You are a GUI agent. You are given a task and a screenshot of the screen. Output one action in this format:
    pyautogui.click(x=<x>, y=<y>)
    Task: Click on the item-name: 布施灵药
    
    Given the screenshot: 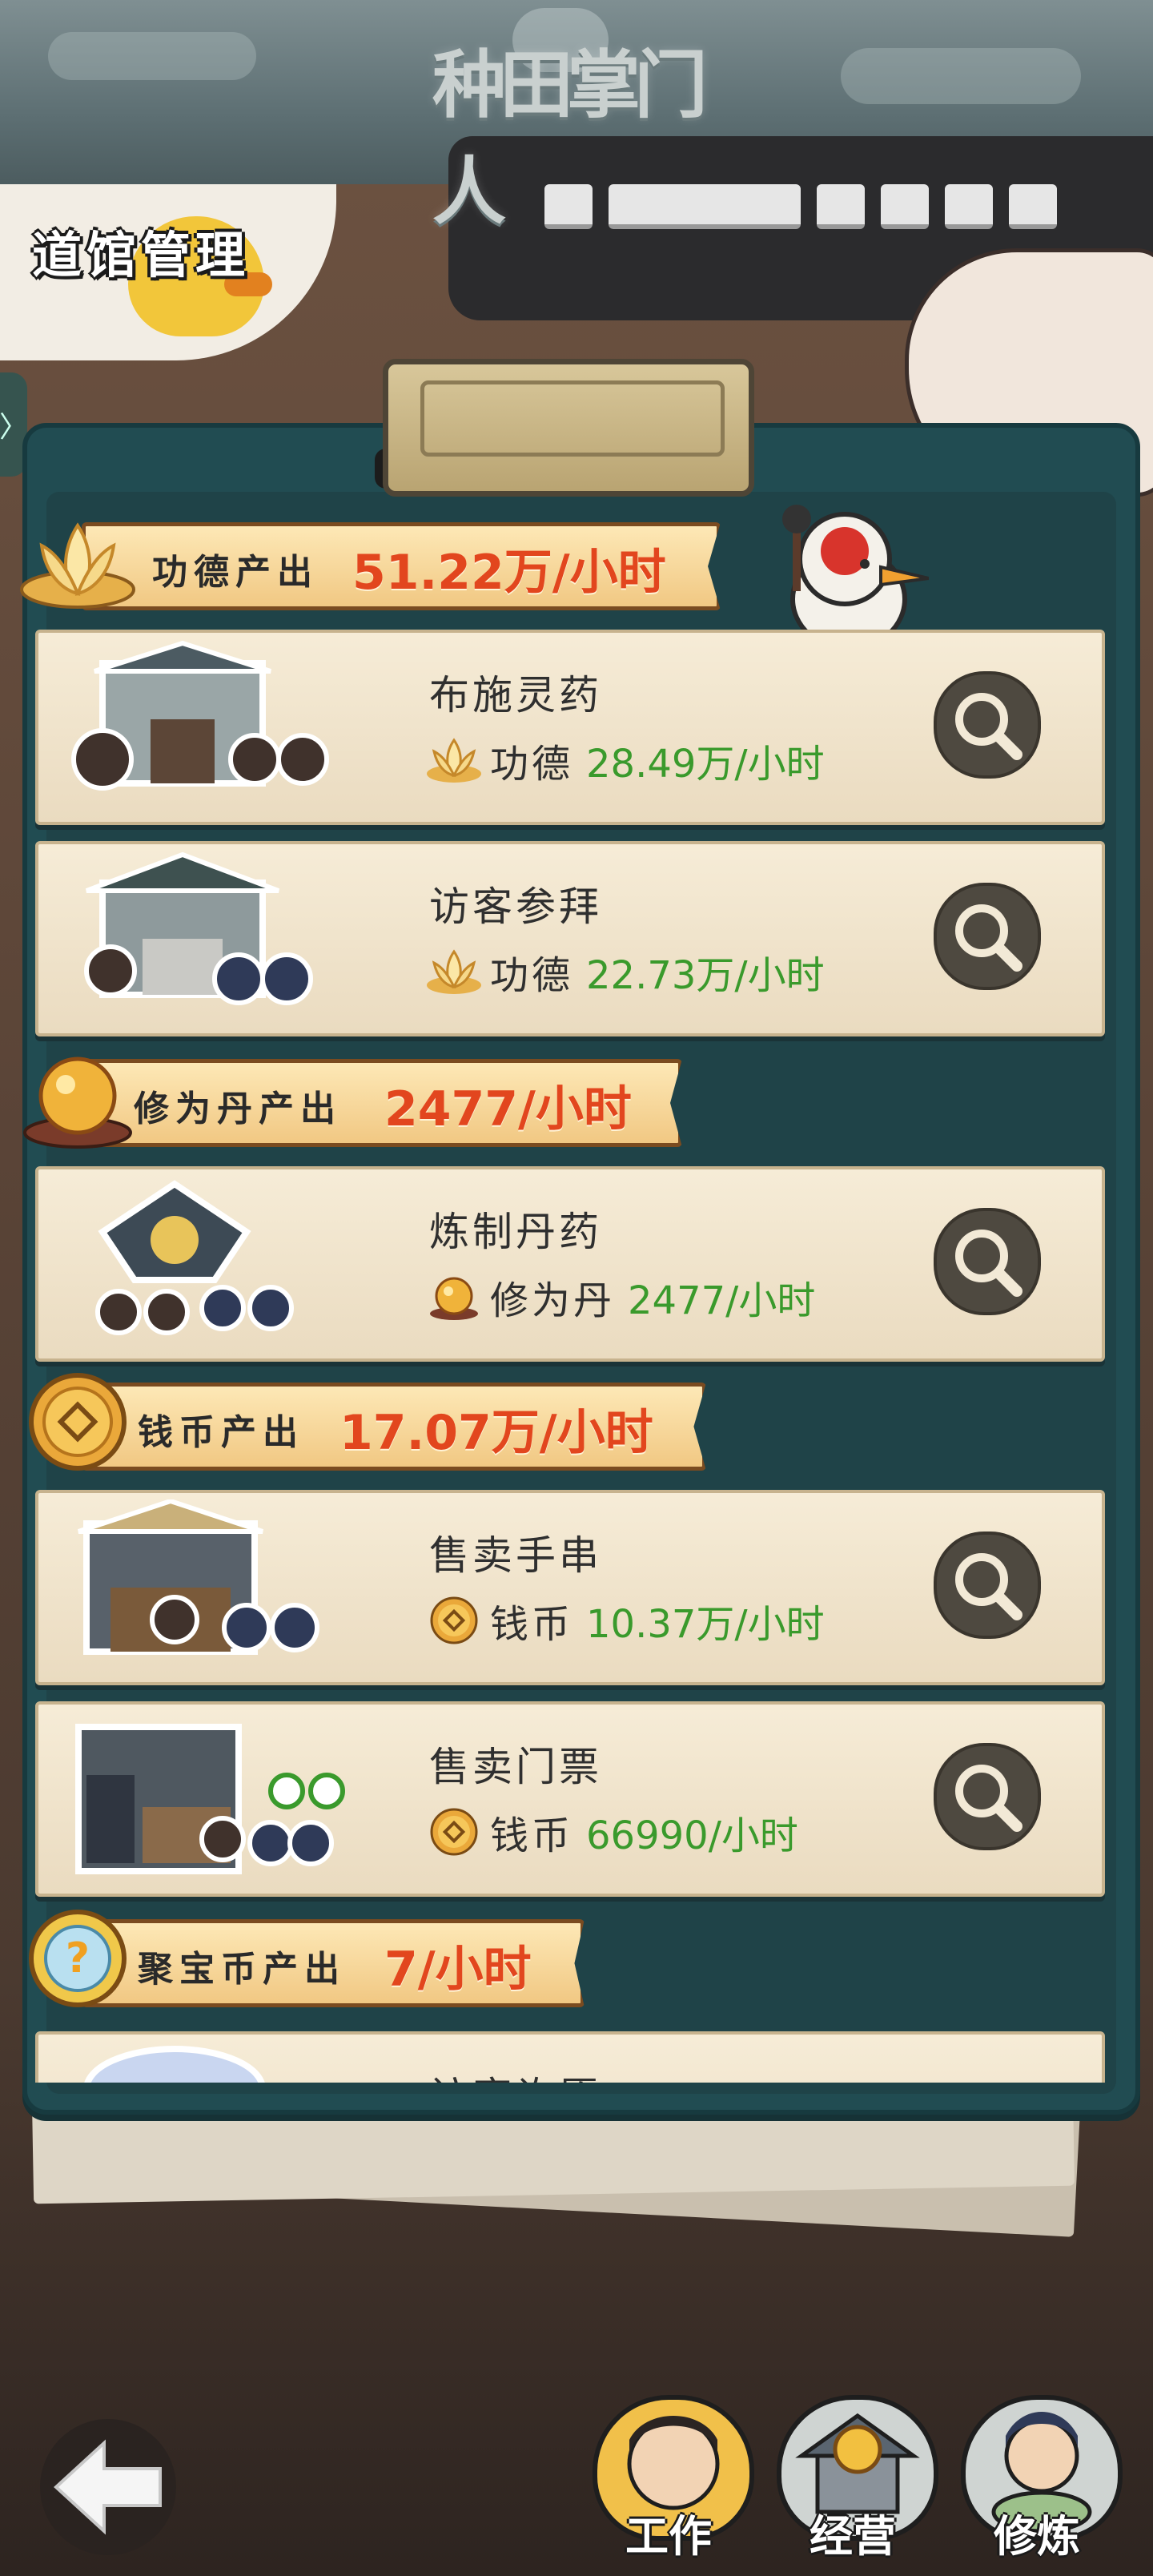 What is the action you would take?
    pyautogui.click(x=515, y=695)
    